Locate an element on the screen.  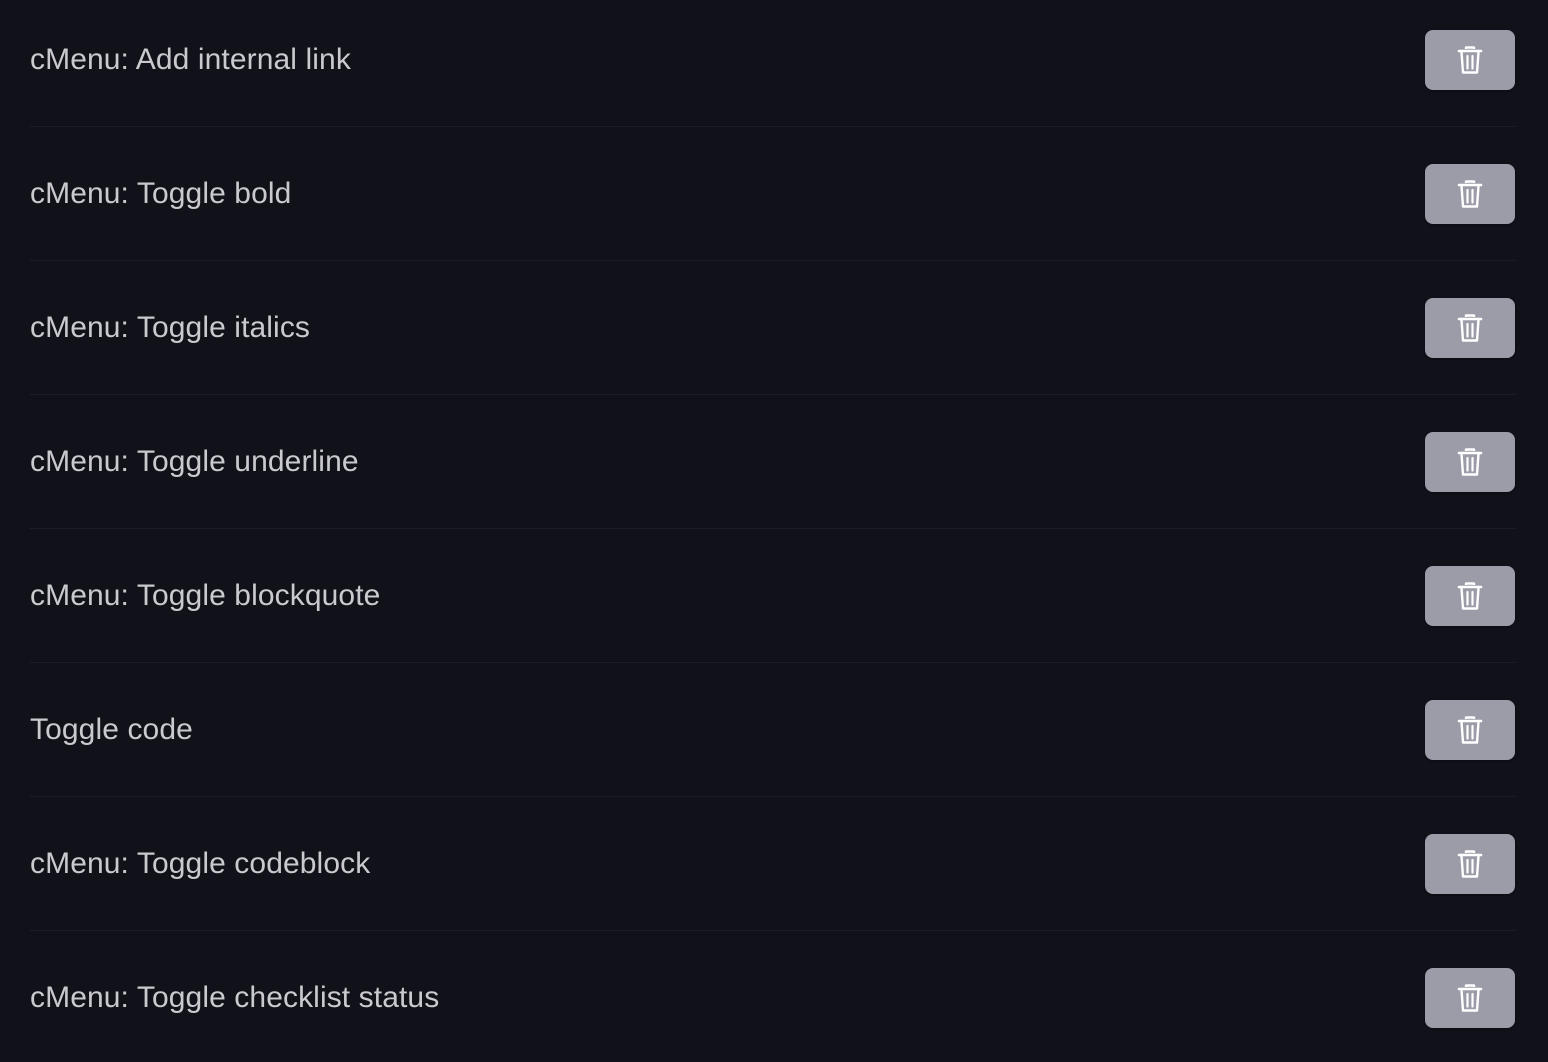
command-row: cMenu: Toggle codeblock is located at coordinates (772, 864).